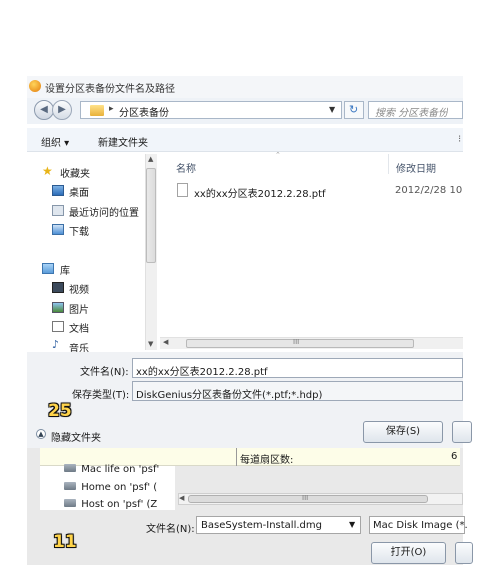 The image size is (500, 565). What do you see at coordinates (58, 326) in the screenshot?
I see `documents-icon` at bounding box center [58, 326].